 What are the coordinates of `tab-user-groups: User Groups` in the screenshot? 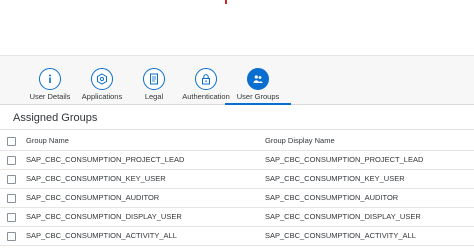 It's located at (258, 87).